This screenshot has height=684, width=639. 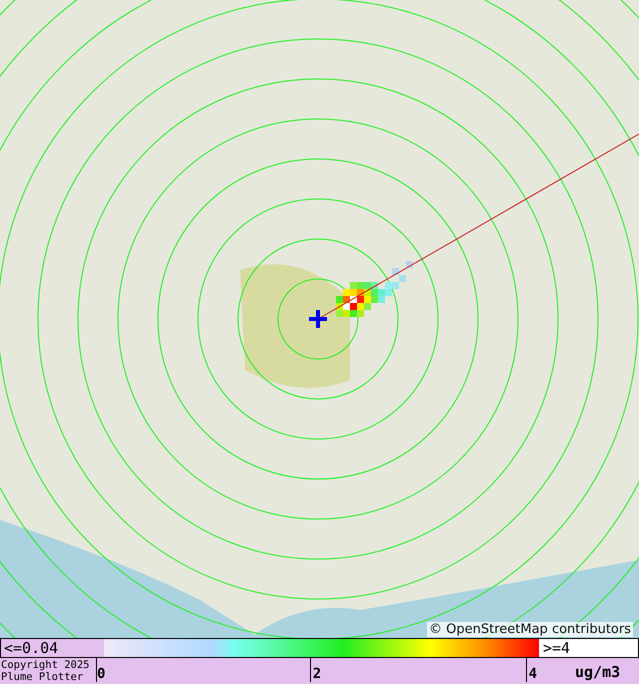 I want to click on scale-tick-label: 0, so click(x=102, y=670).